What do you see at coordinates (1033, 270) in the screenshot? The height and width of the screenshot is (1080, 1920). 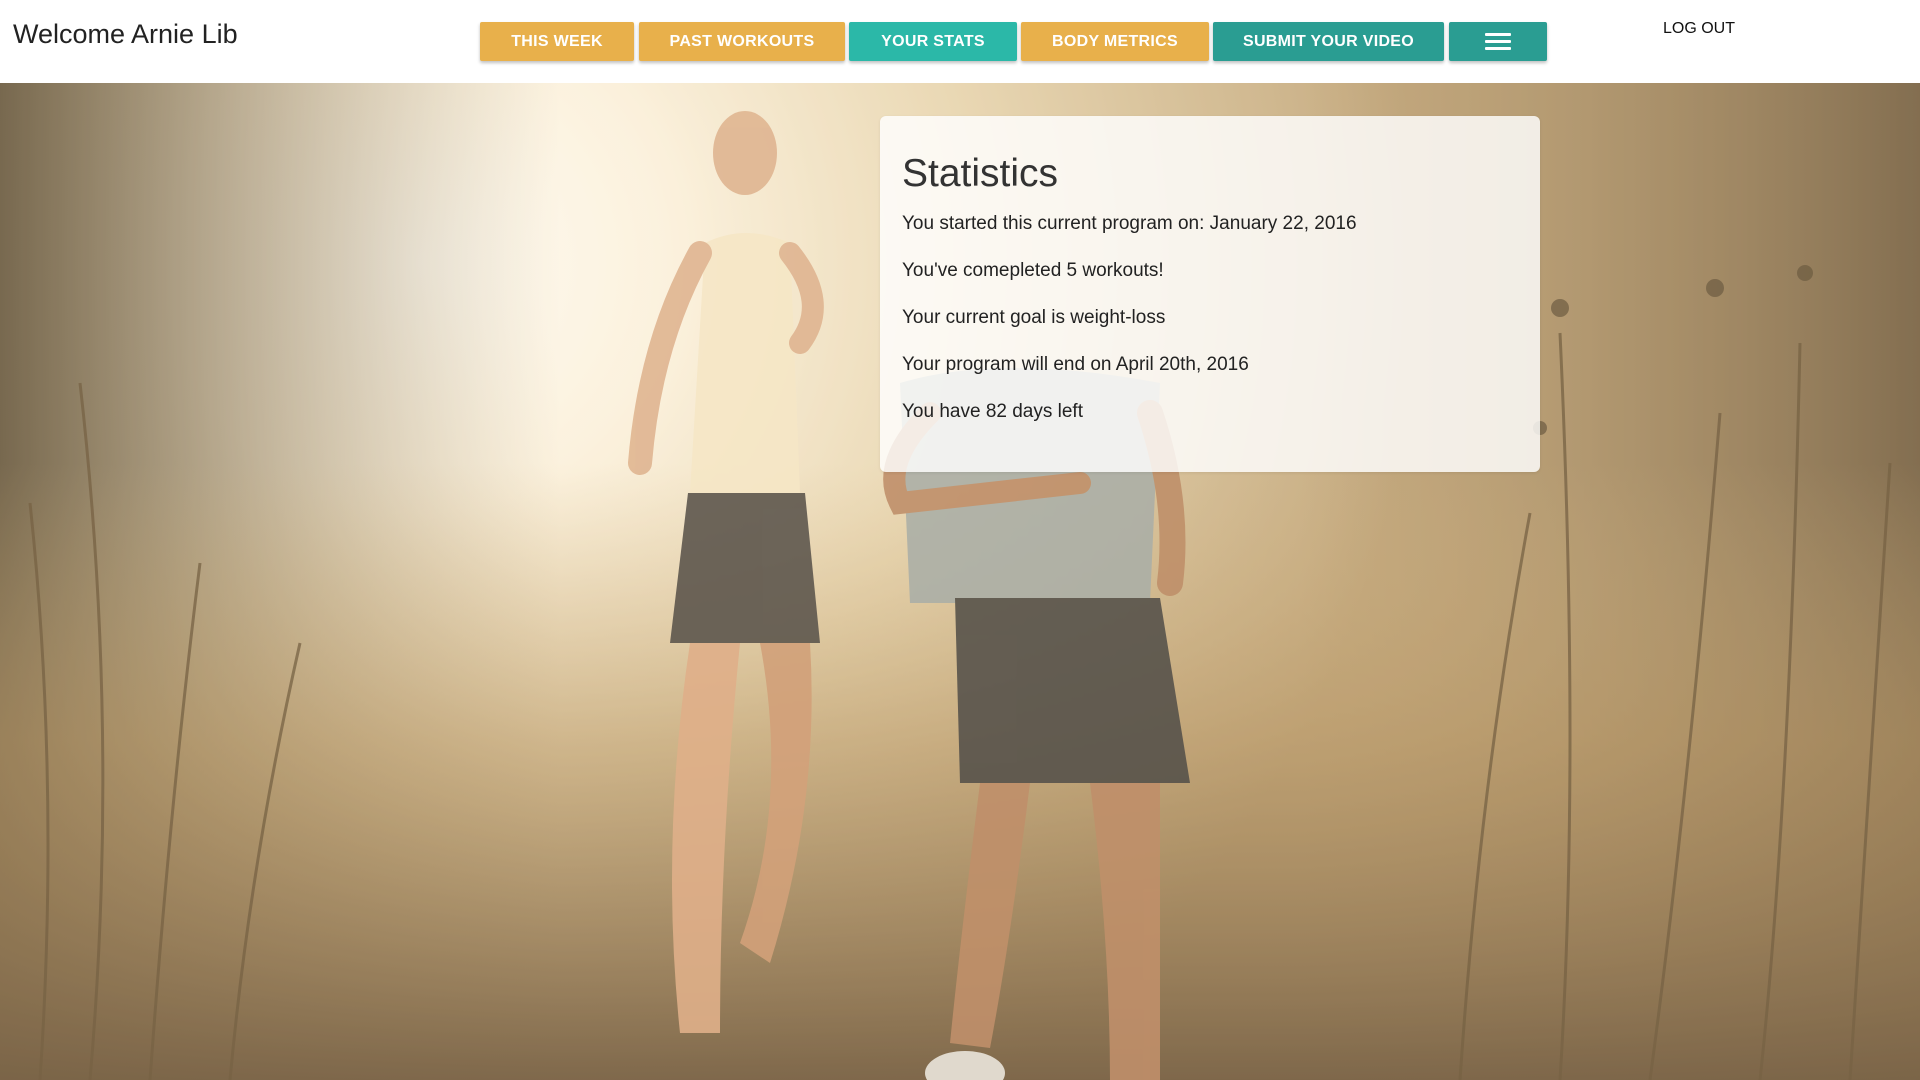 I see `stat-workouts-completed: You've comepleted 5 workouts!` at bounding box center [1033, 270].